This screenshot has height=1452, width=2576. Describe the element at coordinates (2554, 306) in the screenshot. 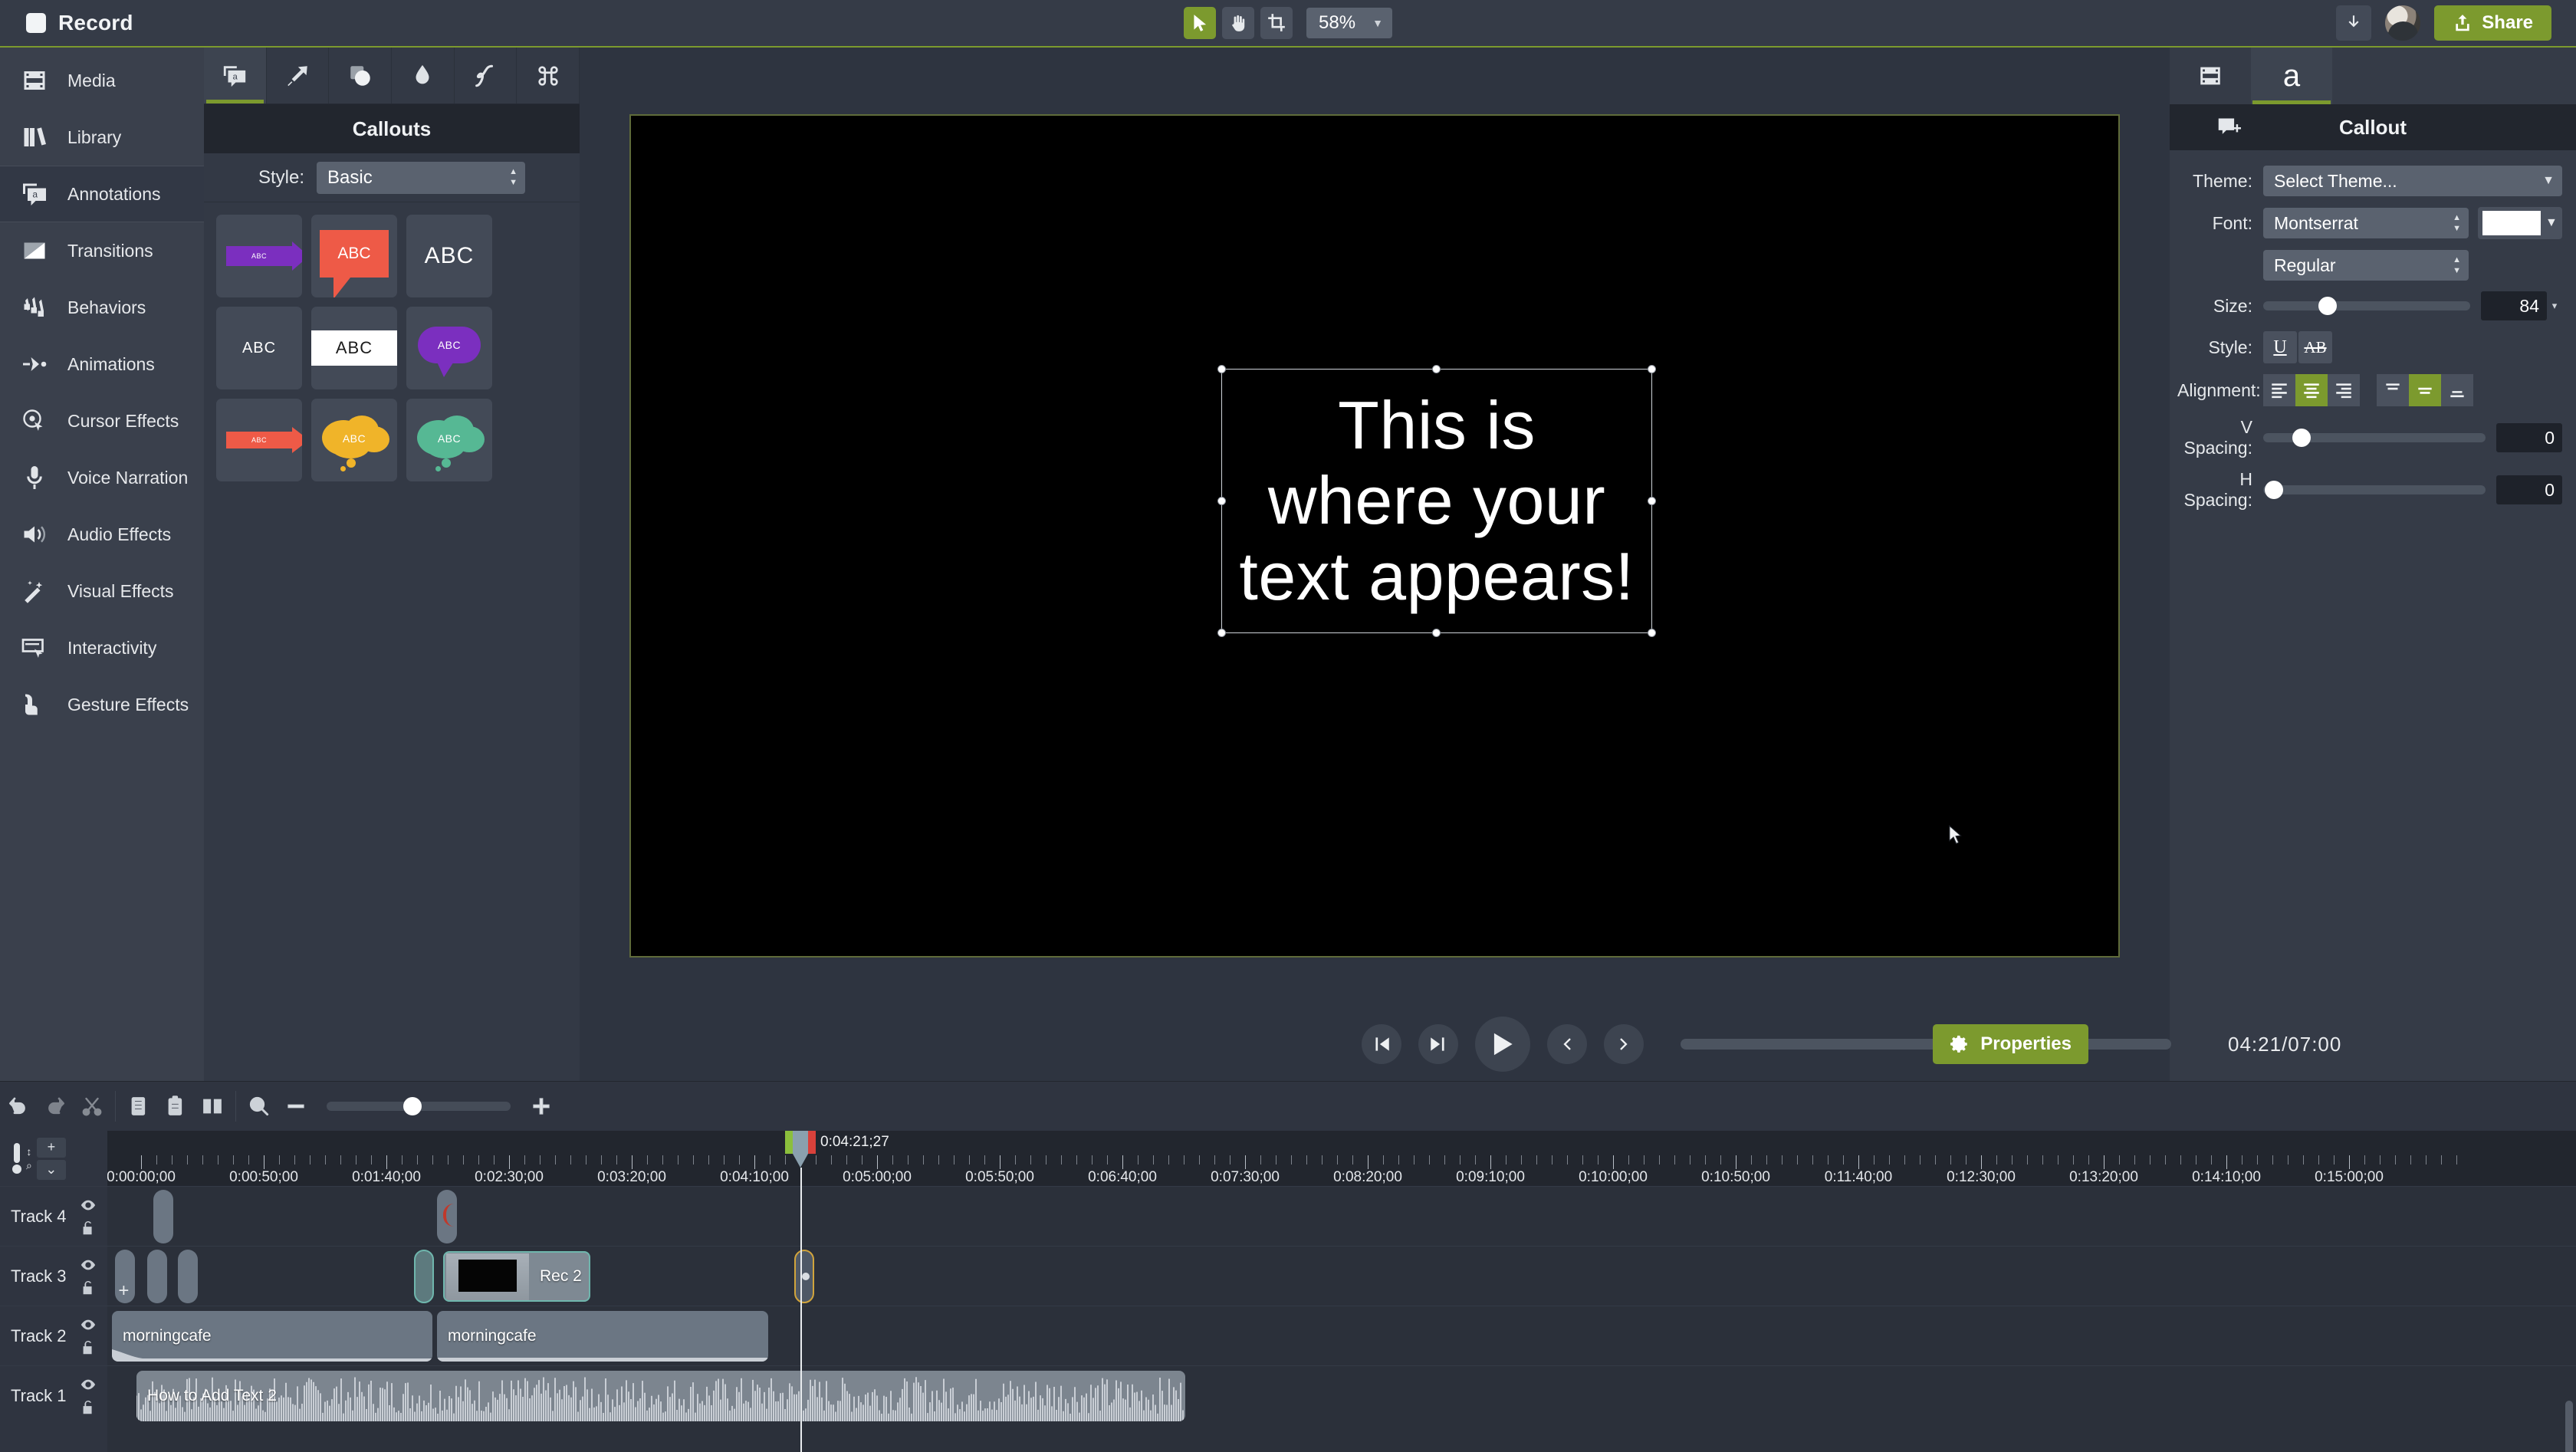

I see `chevron-down-icon: ▾` at that location.